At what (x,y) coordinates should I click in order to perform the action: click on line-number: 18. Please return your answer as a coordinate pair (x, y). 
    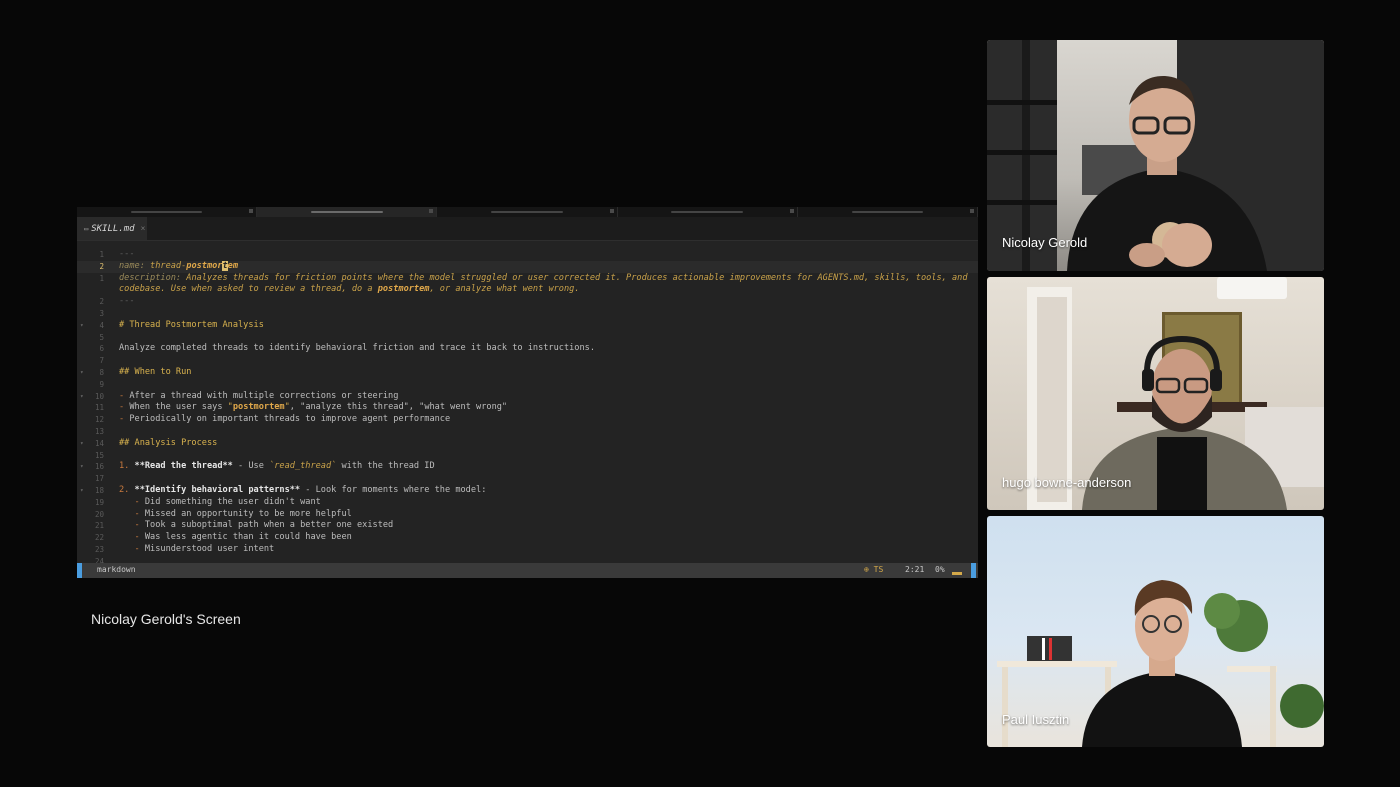
    Looking at the image, I should click on (99, 490).